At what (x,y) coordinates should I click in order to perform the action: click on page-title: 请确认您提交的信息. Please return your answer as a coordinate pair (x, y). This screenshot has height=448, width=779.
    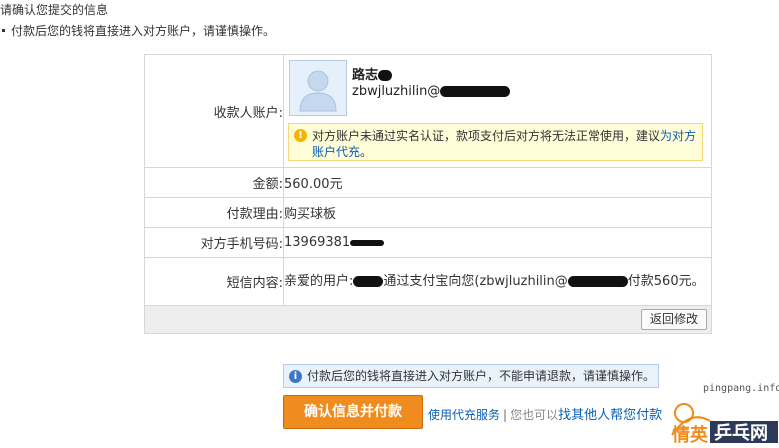
    Looking at the image, I should click on (54, 10).